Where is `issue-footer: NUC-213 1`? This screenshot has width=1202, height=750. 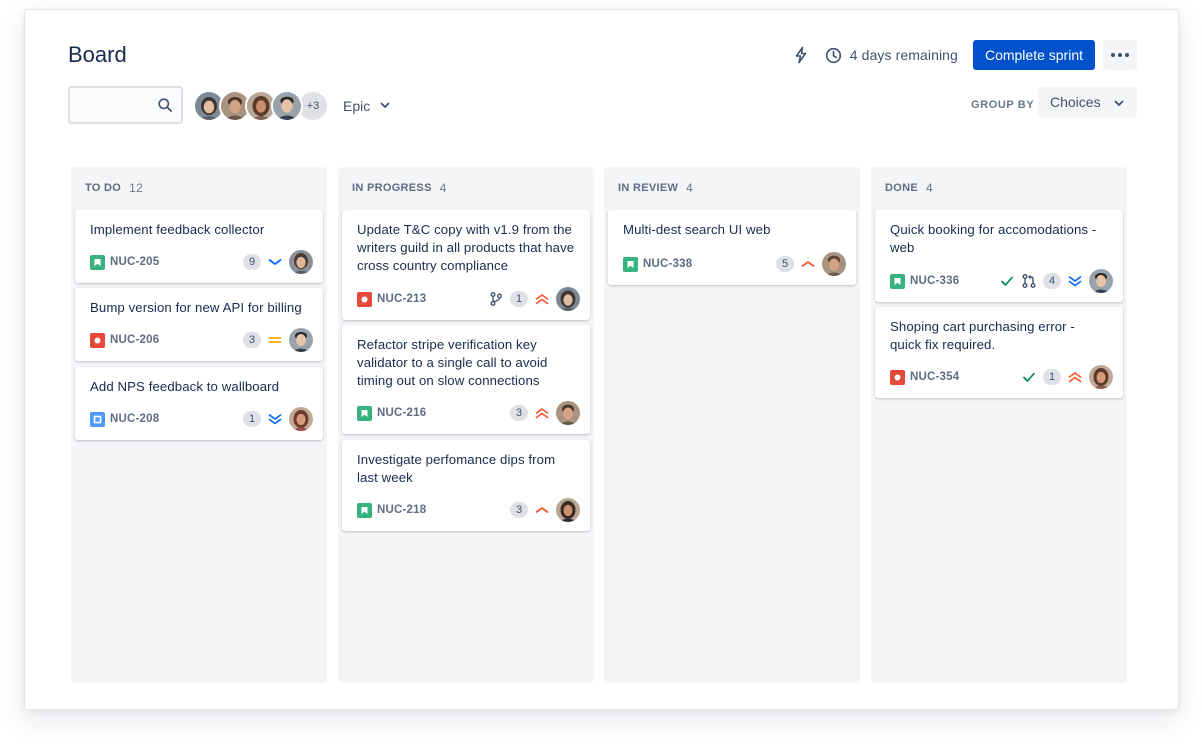 issue-footer: NUC-213 1 is located at coordinates (468, 299).